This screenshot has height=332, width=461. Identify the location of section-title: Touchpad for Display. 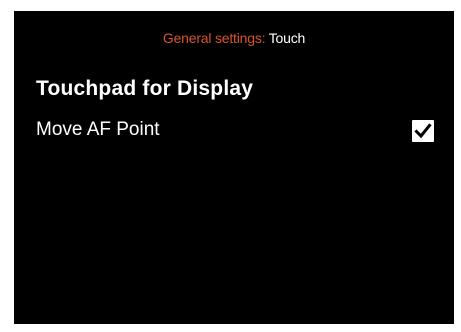
(145, 88).